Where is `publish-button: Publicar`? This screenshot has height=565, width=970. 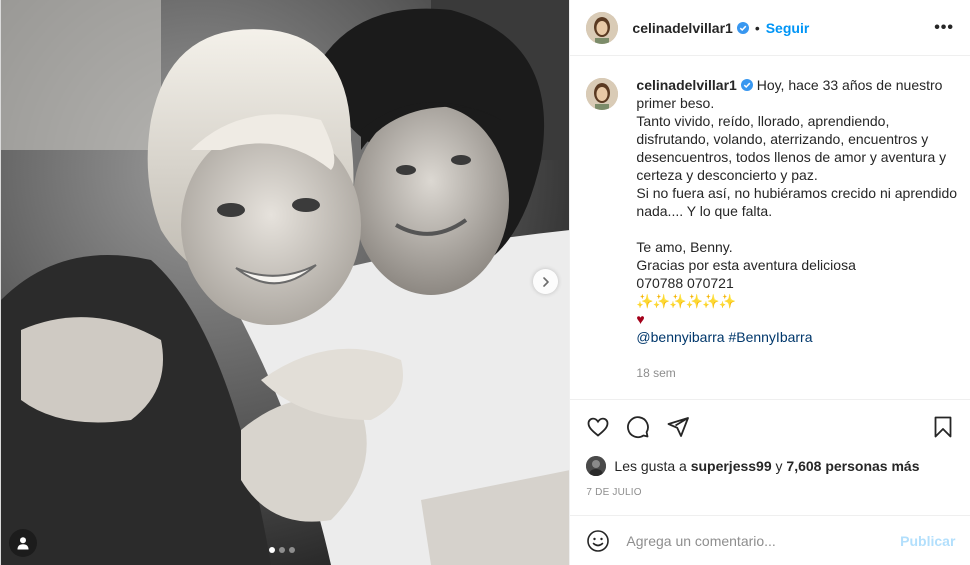 publish-button: Publicar is located at coordinates (927, 541).